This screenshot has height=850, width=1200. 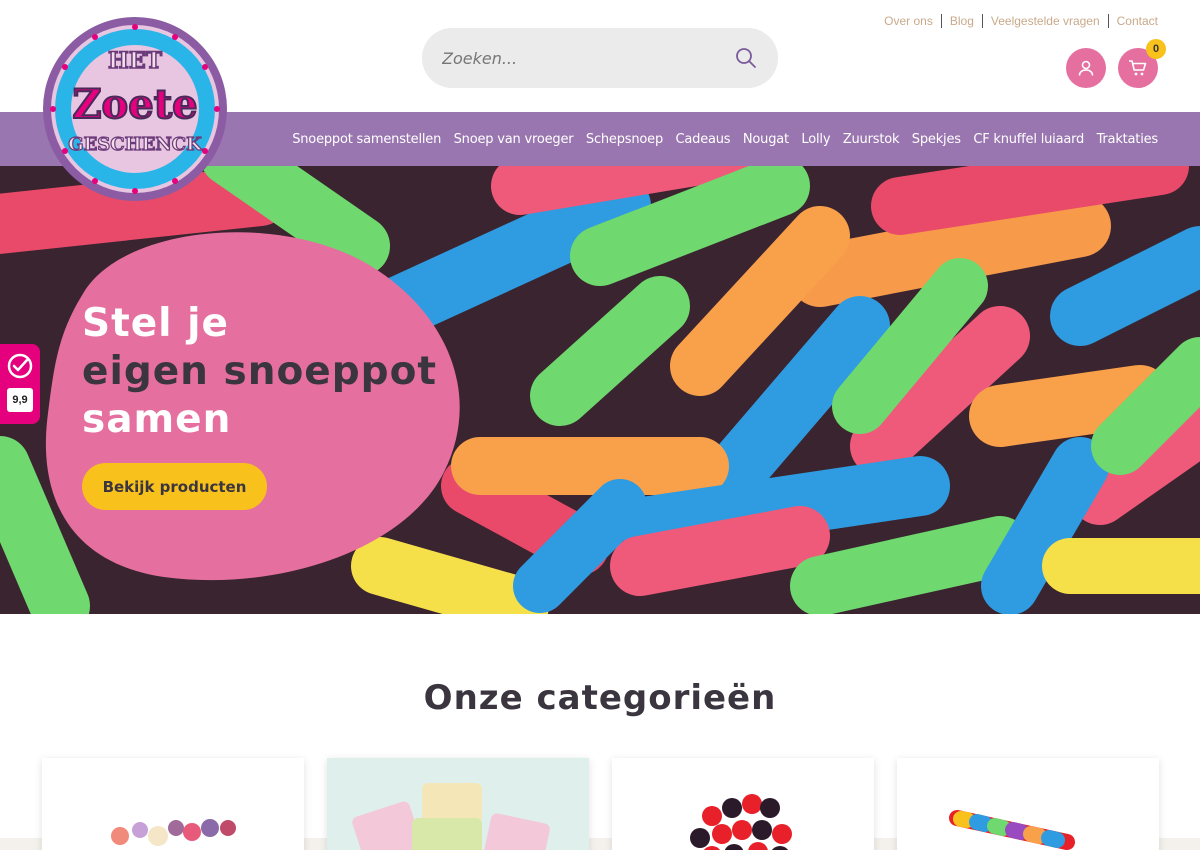 What do you see at coordinates (815, 139) in the screenshot?
I see `nav-item-lolly: Lolly` at bounding box center [815, 139].